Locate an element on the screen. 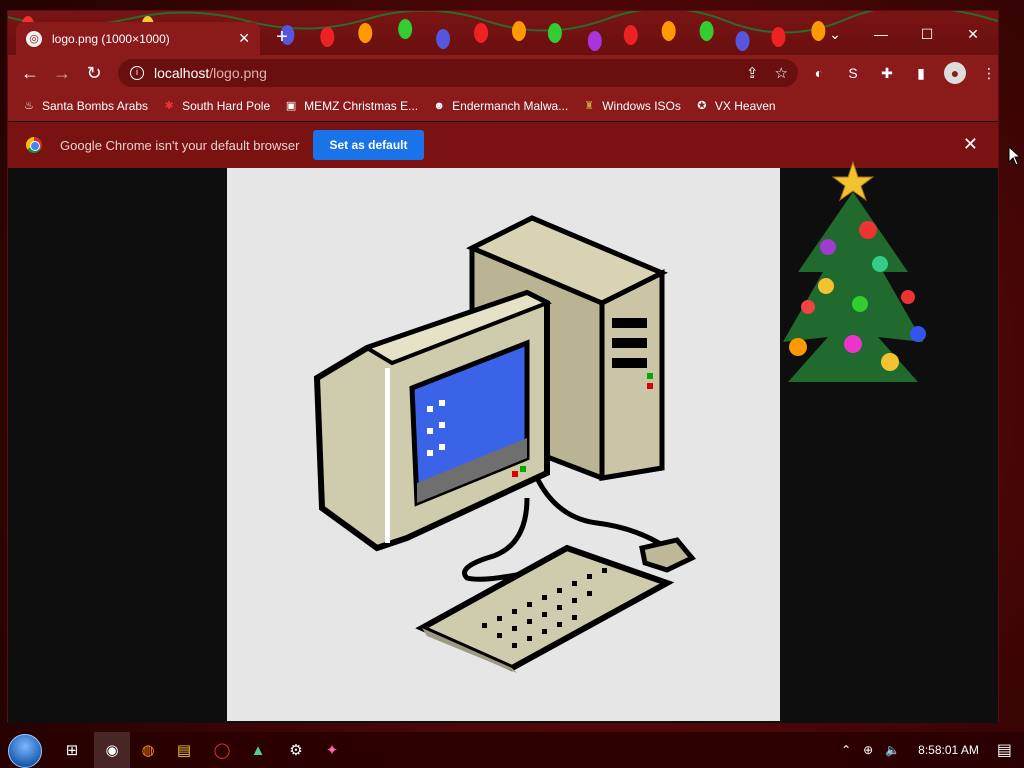  minimize-button: — is located at coordinates (881, 34).